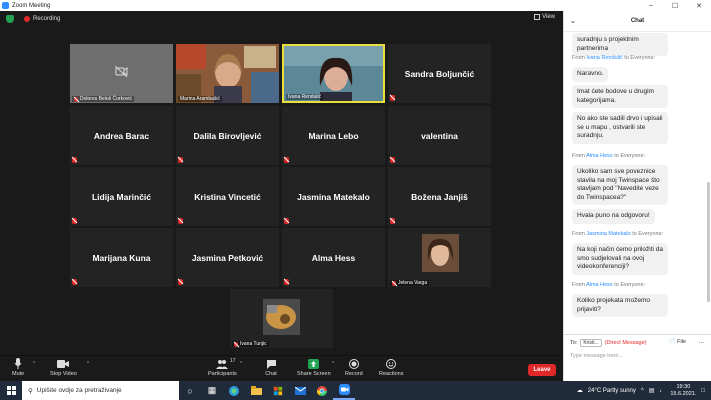  What do you see at coordinates (47, 19) in the screenshot?
I see `recording-label: Recording` at bounding box center [47, 19].